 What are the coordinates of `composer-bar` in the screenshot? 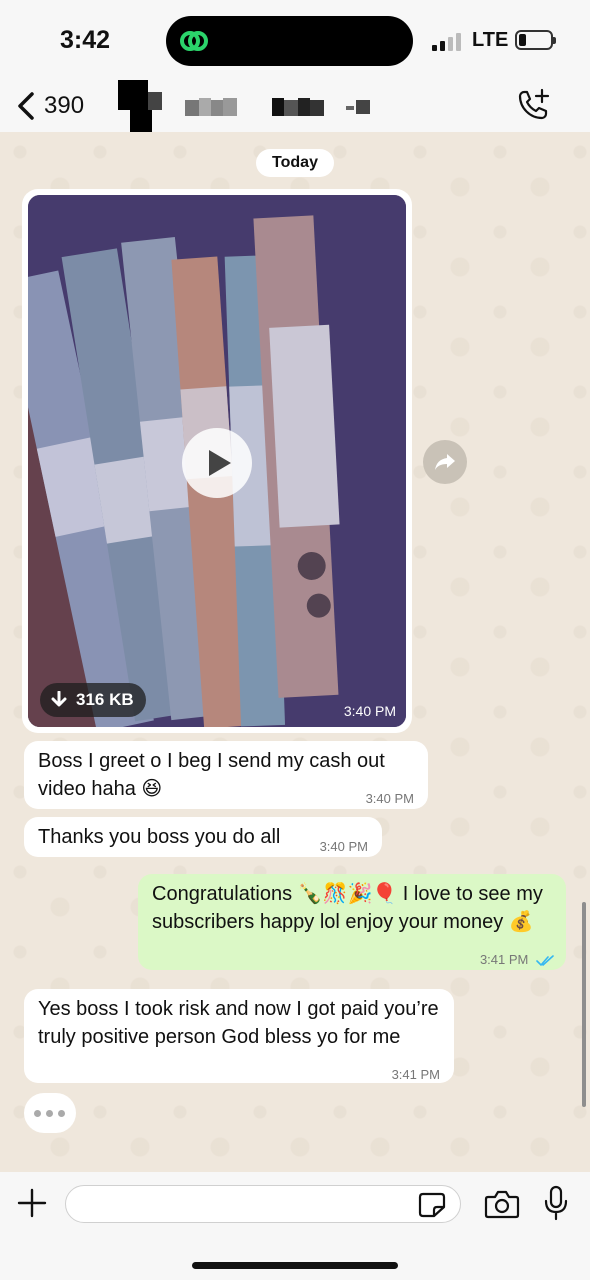 It's located at (295, 1226).